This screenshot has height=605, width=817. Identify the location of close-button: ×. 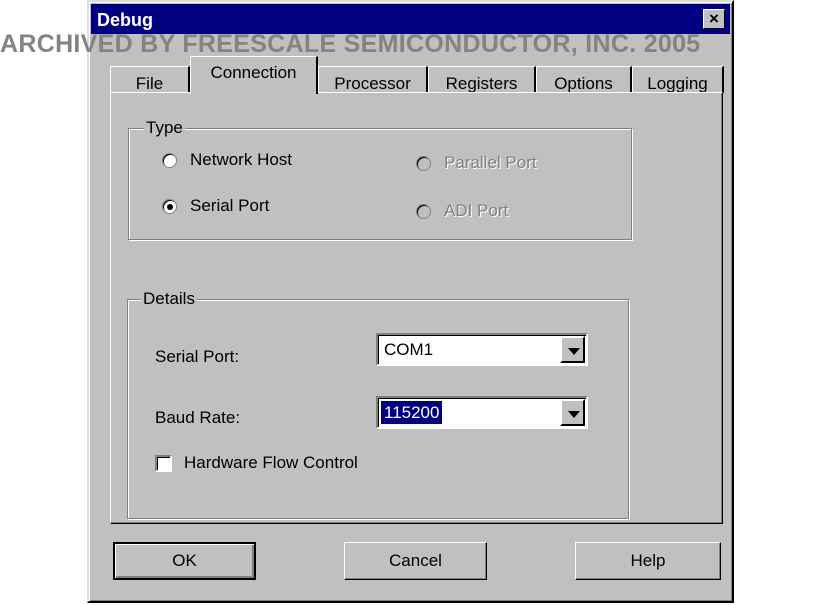
(714, 19).